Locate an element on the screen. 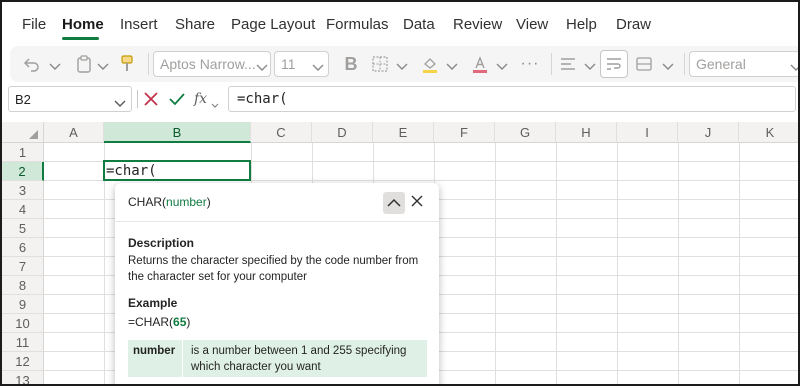 This screenshot has height=386, width=800. function-signature: CHAR(number) is located at coordinates (169, 202).